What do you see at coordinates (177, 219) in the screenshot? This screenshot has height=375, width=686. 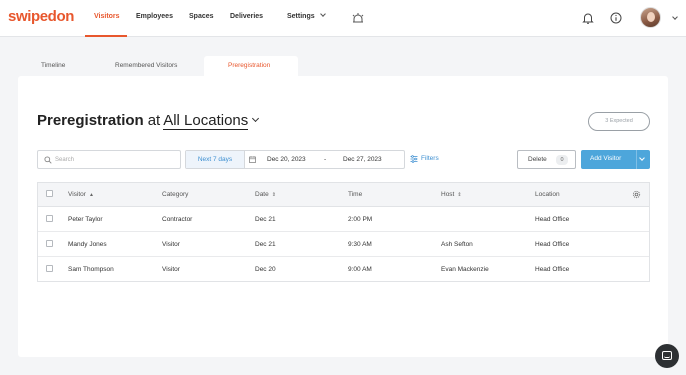 I see `cell-category: Contractor` at bounding box center [177, 219].